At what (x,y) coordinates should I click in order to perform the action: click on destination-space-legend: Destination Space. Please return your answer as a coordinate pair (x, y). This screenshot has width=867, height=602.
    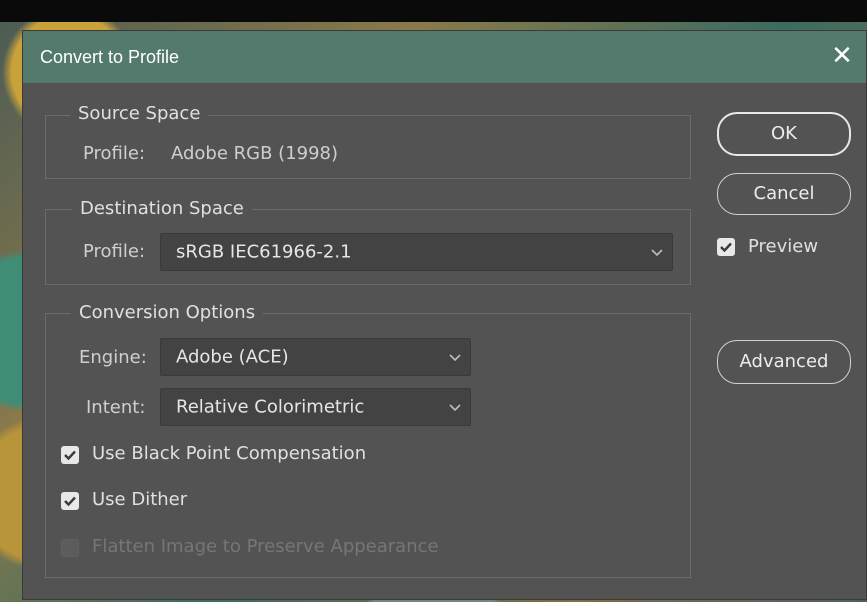
    Looking at the image, I should click on (162, 208).